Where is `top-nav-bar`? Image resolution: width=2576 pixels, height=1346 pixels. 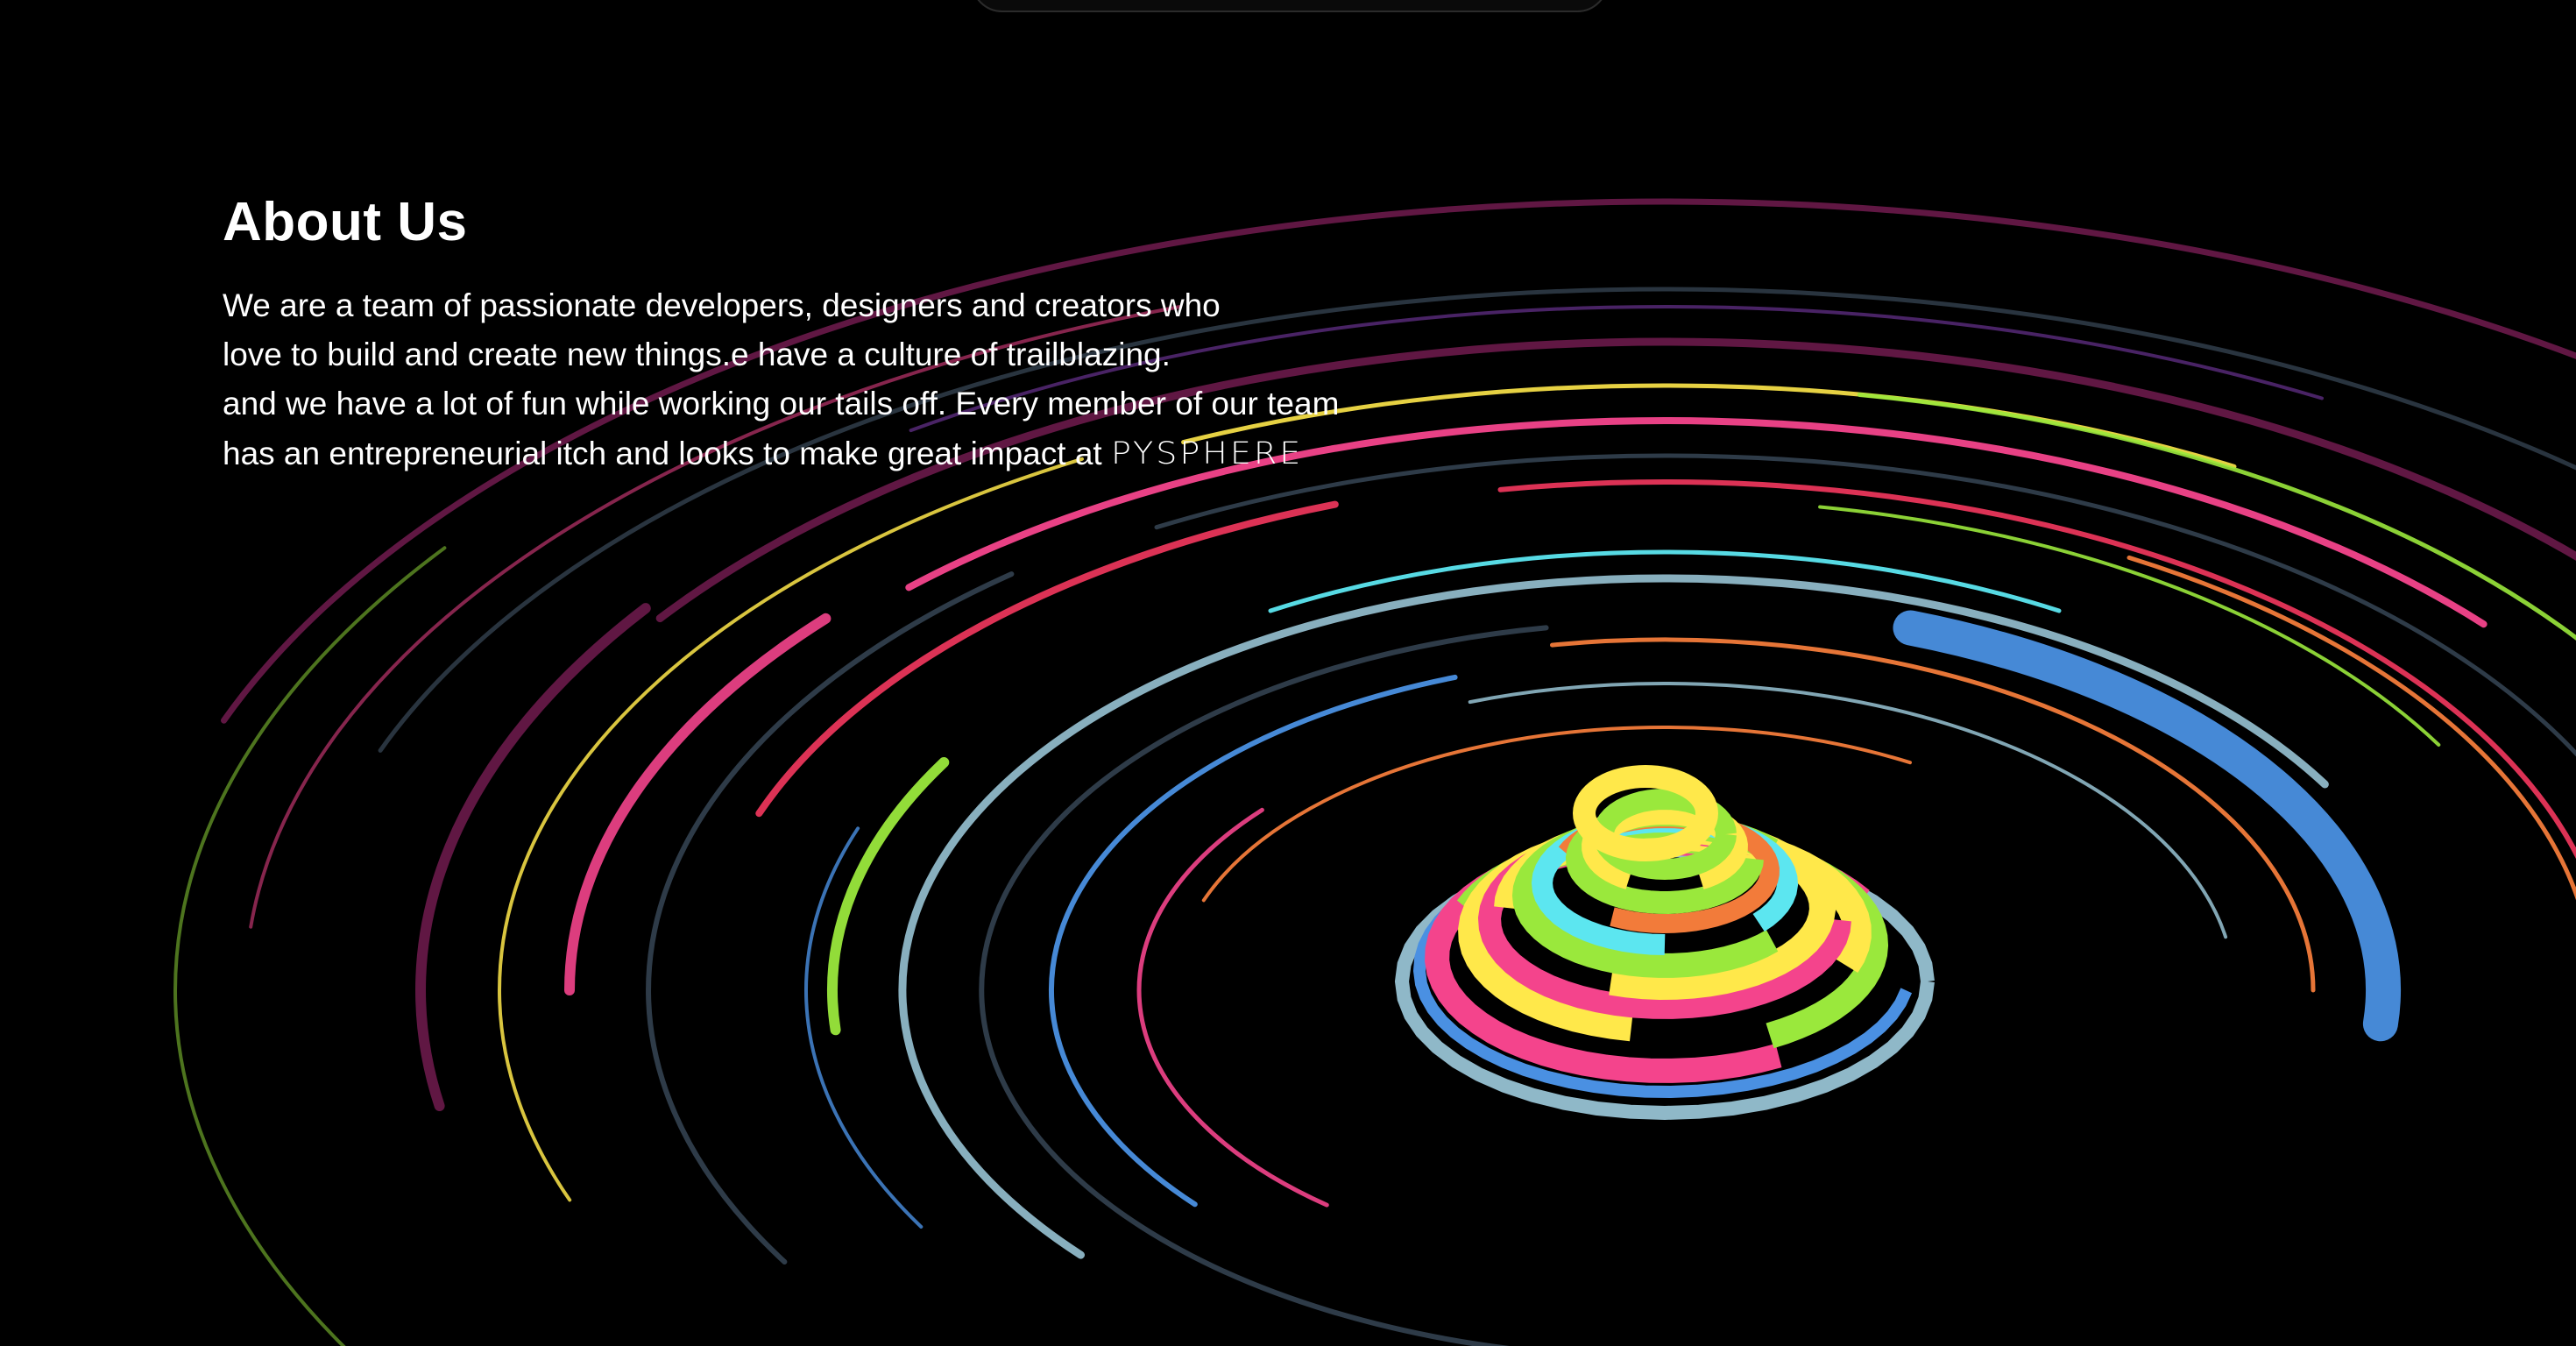 top-nav-bar is located at coordinates (1290, 6).